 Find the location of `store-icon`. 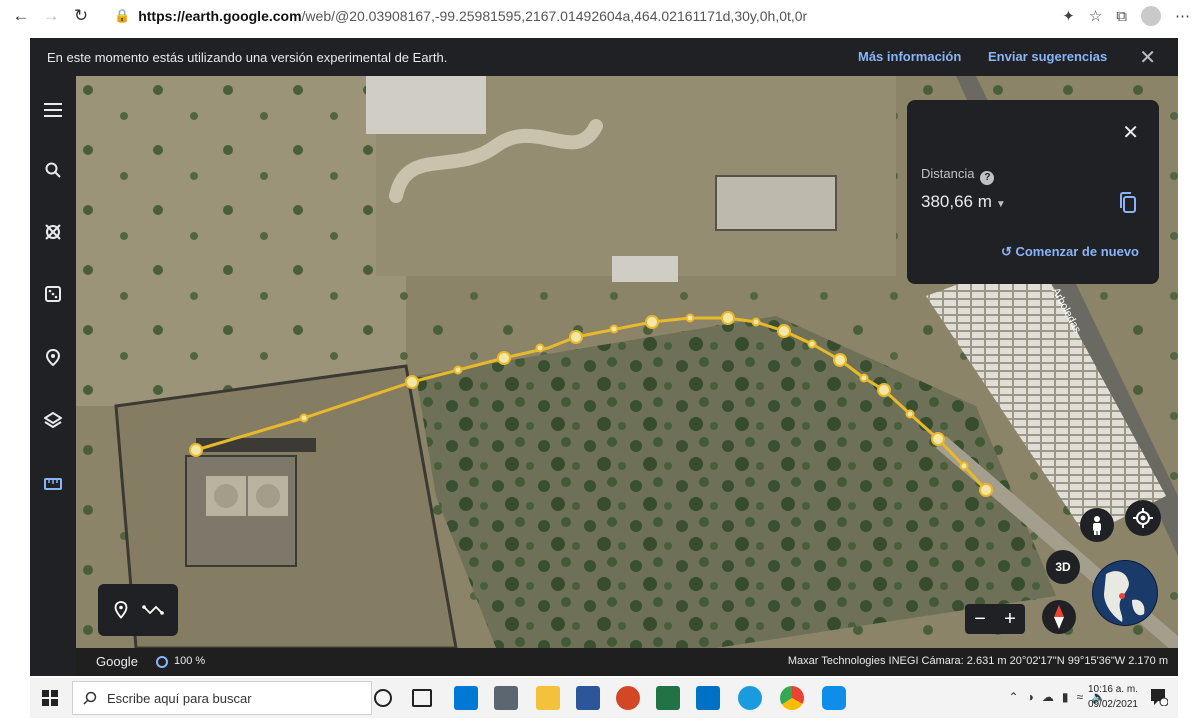

store-icon is located at coordinates (466, 698).